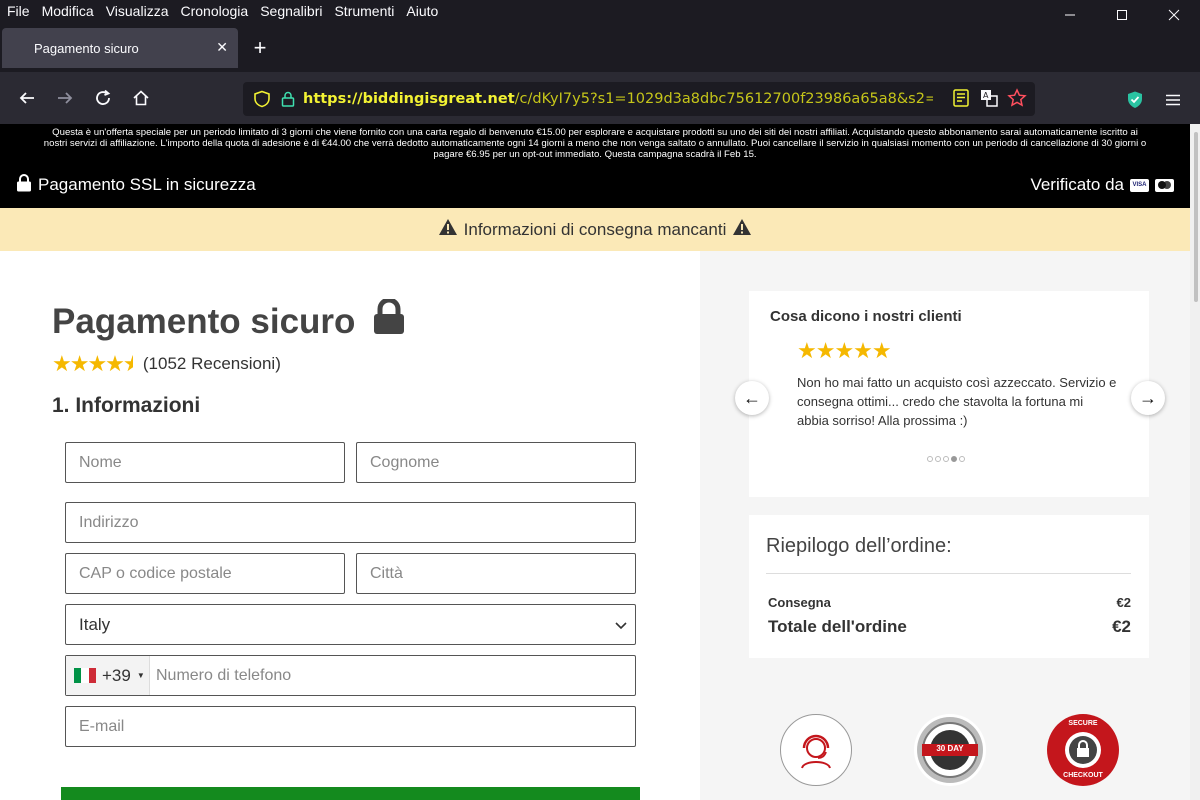 This screenshot has width=1200, height=800. What do you see at coordinates (1083, 723) in the screenshot?
I see `secure-label: SECURE` at bounding box center [1083, 723].